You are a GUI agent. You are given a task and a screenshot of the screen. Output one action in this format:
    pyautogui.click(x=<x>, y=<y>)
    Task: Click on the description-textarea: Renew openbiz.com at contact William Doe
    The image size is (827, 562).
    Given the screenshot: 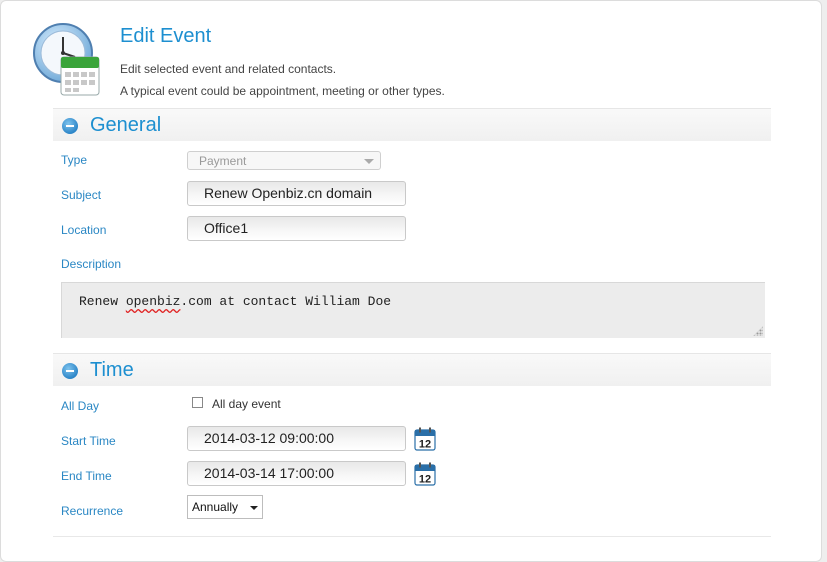 What is the action you would take?
    pyautogui.click(x=413, y=310)
    